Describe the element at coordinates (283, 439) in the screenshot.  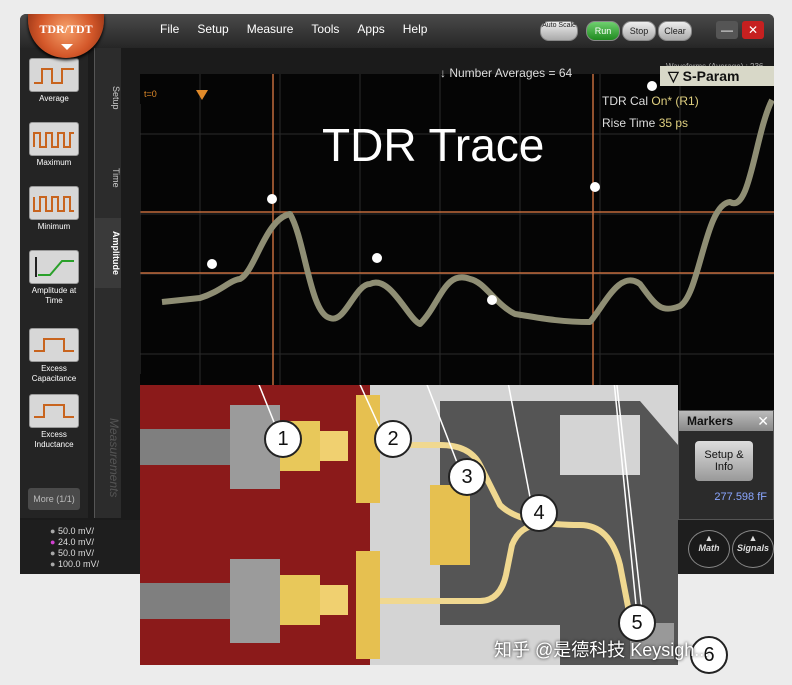
I see `callout-1: 1` at that location.